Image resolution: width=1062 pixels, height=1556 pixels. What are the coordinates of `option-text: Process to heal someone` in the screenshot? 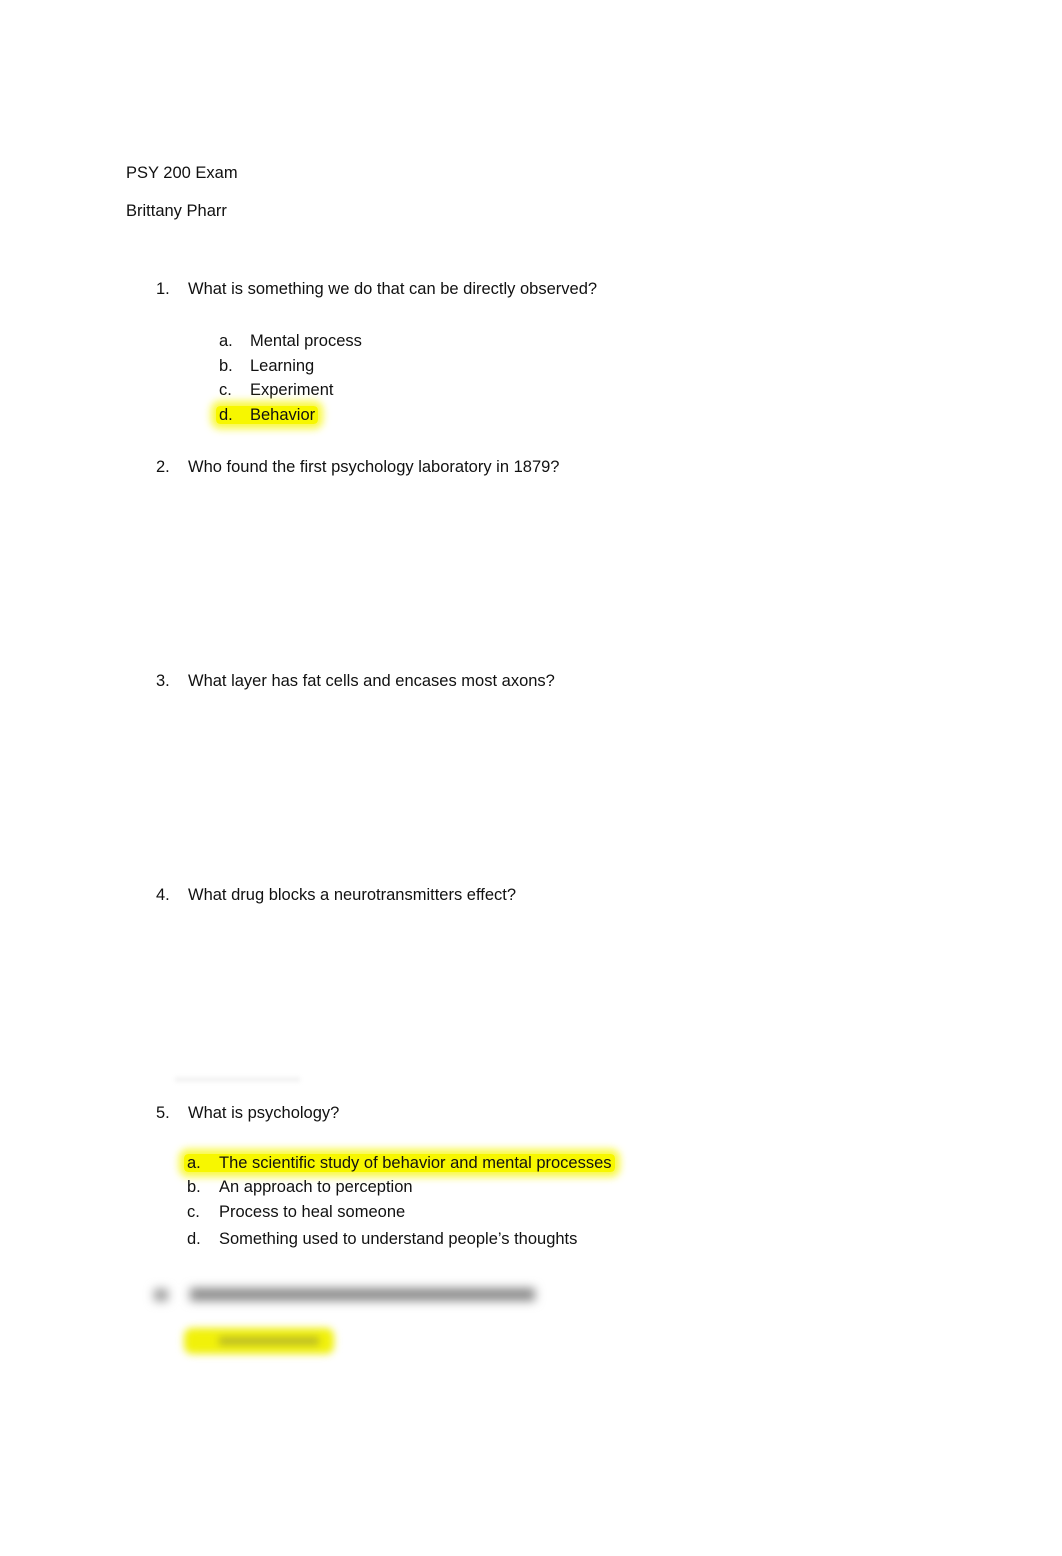 It's located at (312, 1212).